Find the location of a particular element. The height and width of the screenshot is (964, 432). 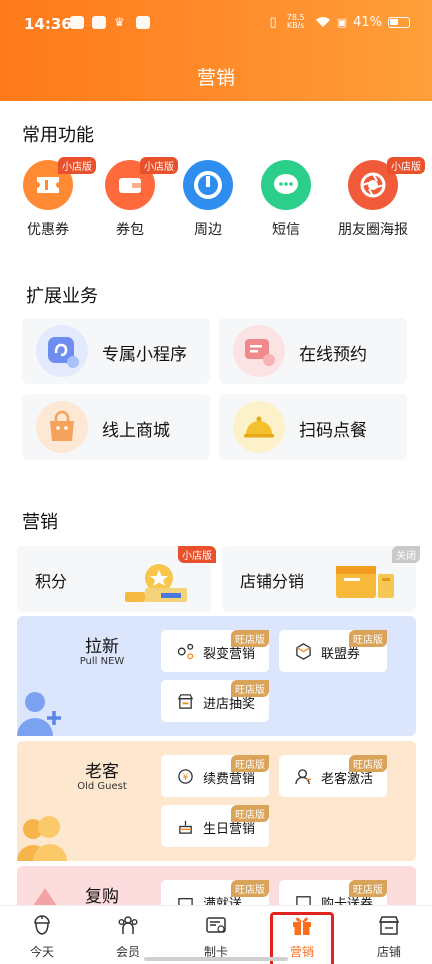

nav-today-label: 今天 is located at coordinates (41, 952).